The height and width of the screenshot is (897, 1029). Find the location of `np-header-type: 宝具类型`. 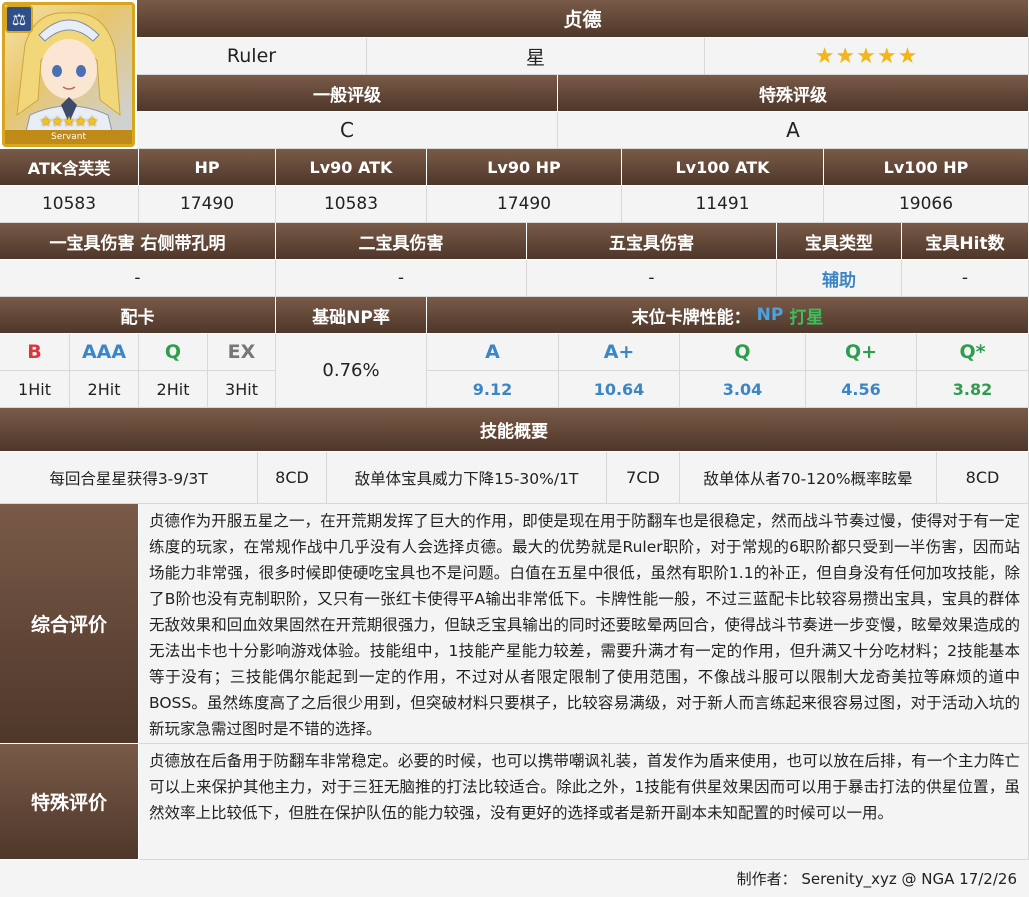

np-header-type: 宝具类型 is located at coordinates (839, 241).